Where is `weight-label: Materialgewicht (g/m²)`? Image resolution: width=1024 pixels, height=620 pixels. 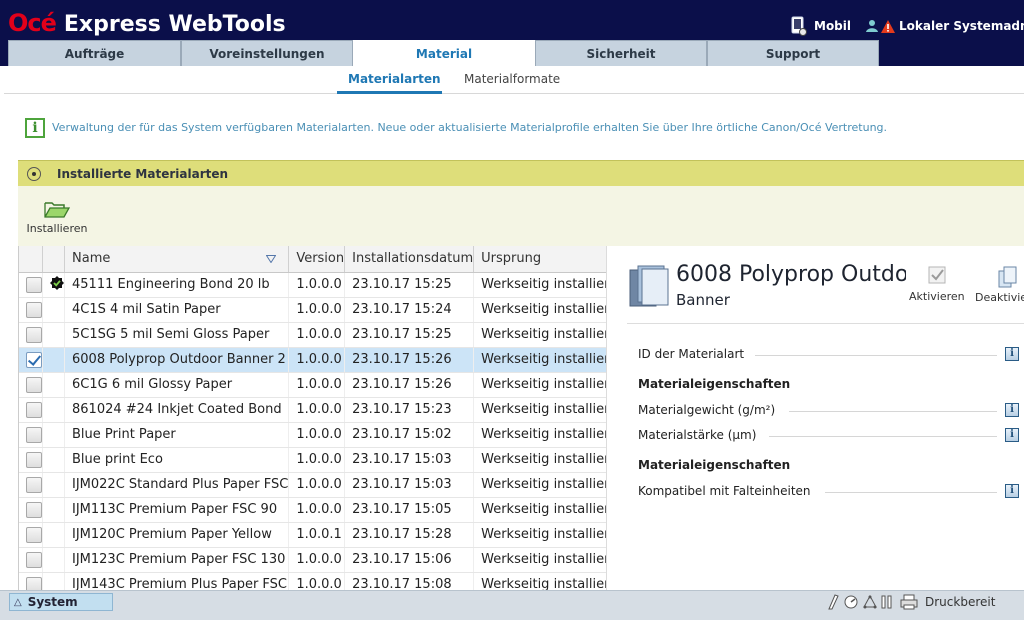 weight-label: Materialgewicht (g/m²) is located at coordinates (707, 410).